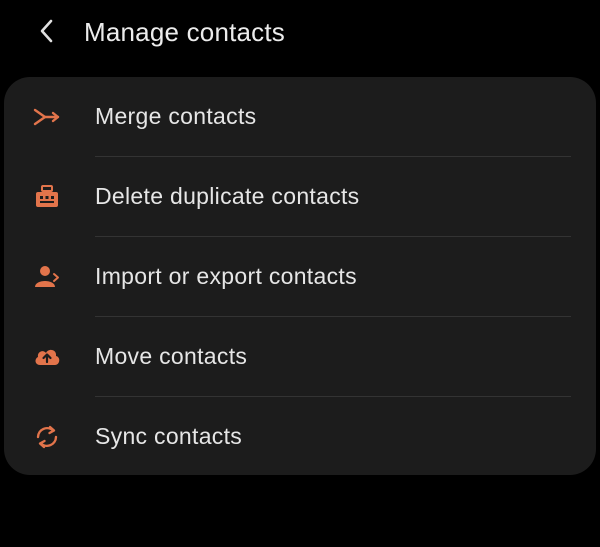 The height and width of the screenshot is (547, 600). Describe the element at coordinates (300, 437) in the screenshot. I see `sync-contacts-item: Sync contacts` at that location.